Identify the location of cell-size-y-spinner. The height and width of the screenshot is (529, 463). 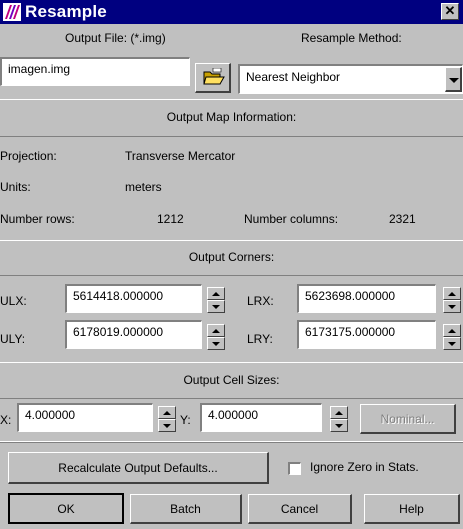
(339, 419).